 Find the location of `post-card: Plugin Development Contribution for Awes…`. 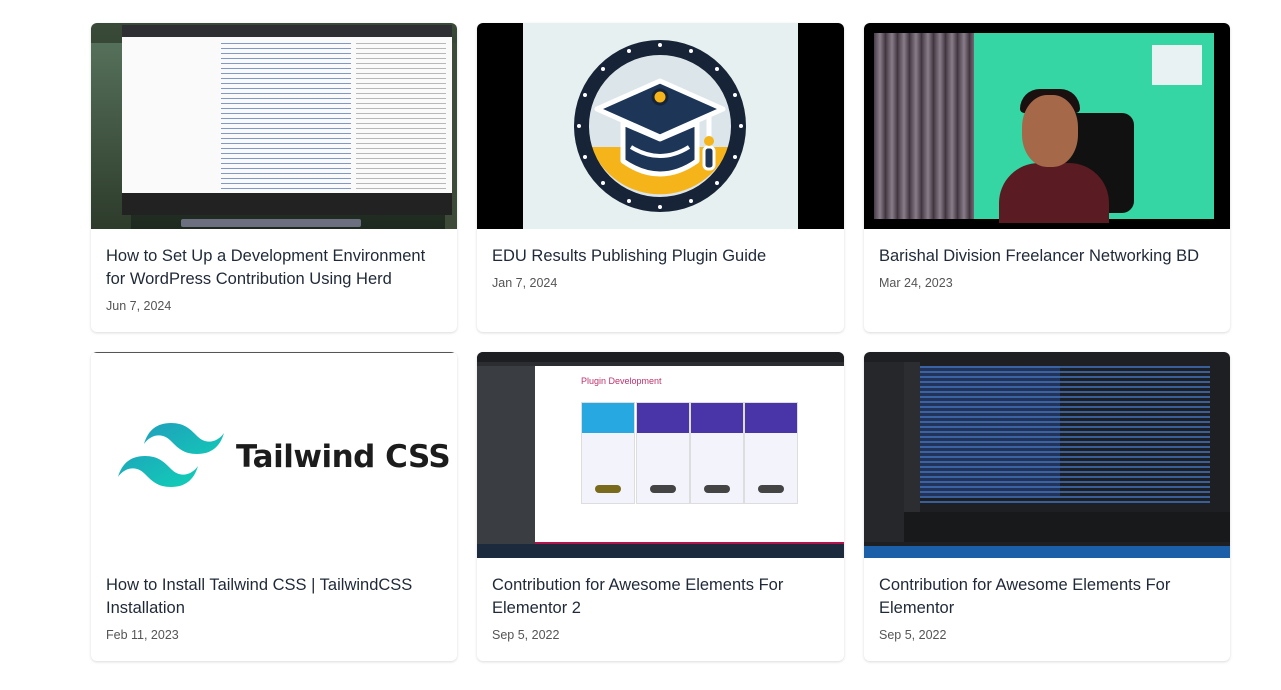

post-card: Plugin Development Contribution for Awes… is located at coordinates (660, 506).